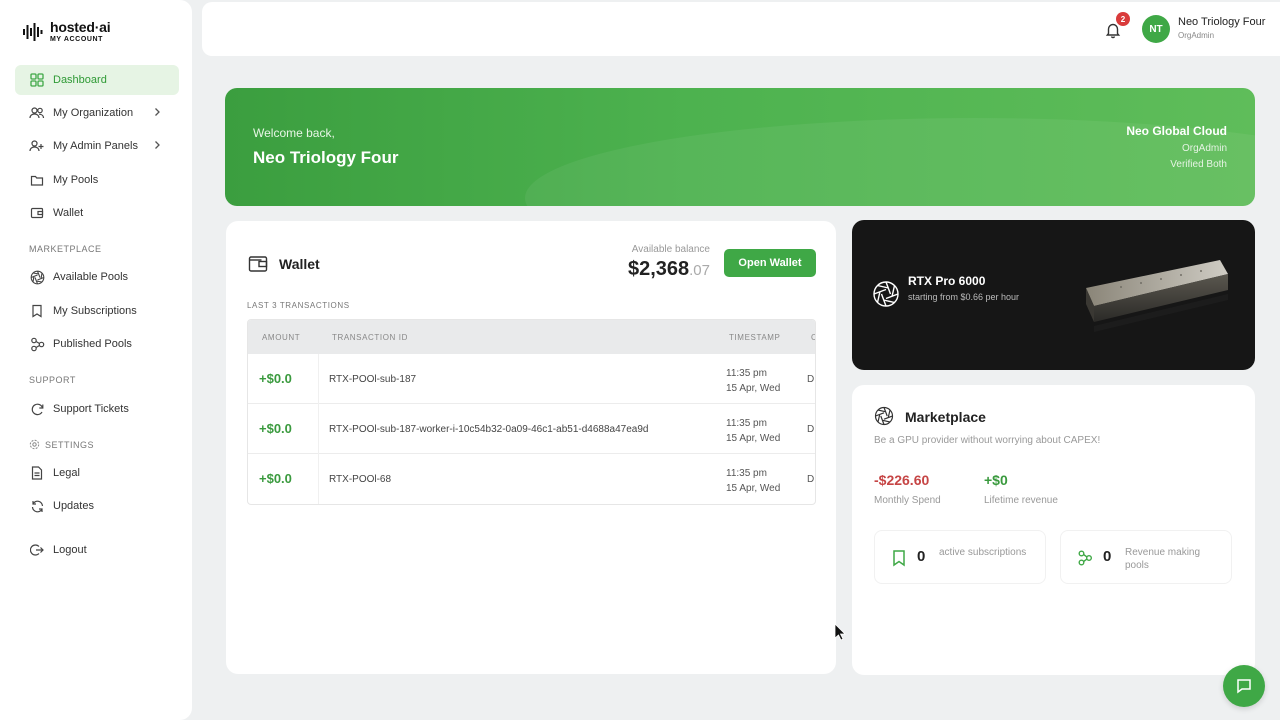 This screenshot has width=1280, height=720. I want to click on active-subscriptions-stat: 0 active subscriptions, so click(960, 557).